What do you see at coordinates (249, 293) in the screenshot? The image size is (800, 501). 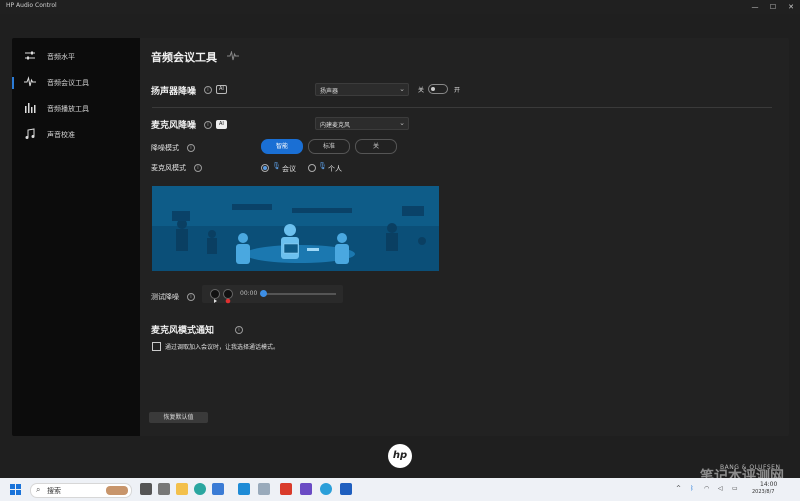 I see `test-time: 00:00` at bounding box center [249, 293].